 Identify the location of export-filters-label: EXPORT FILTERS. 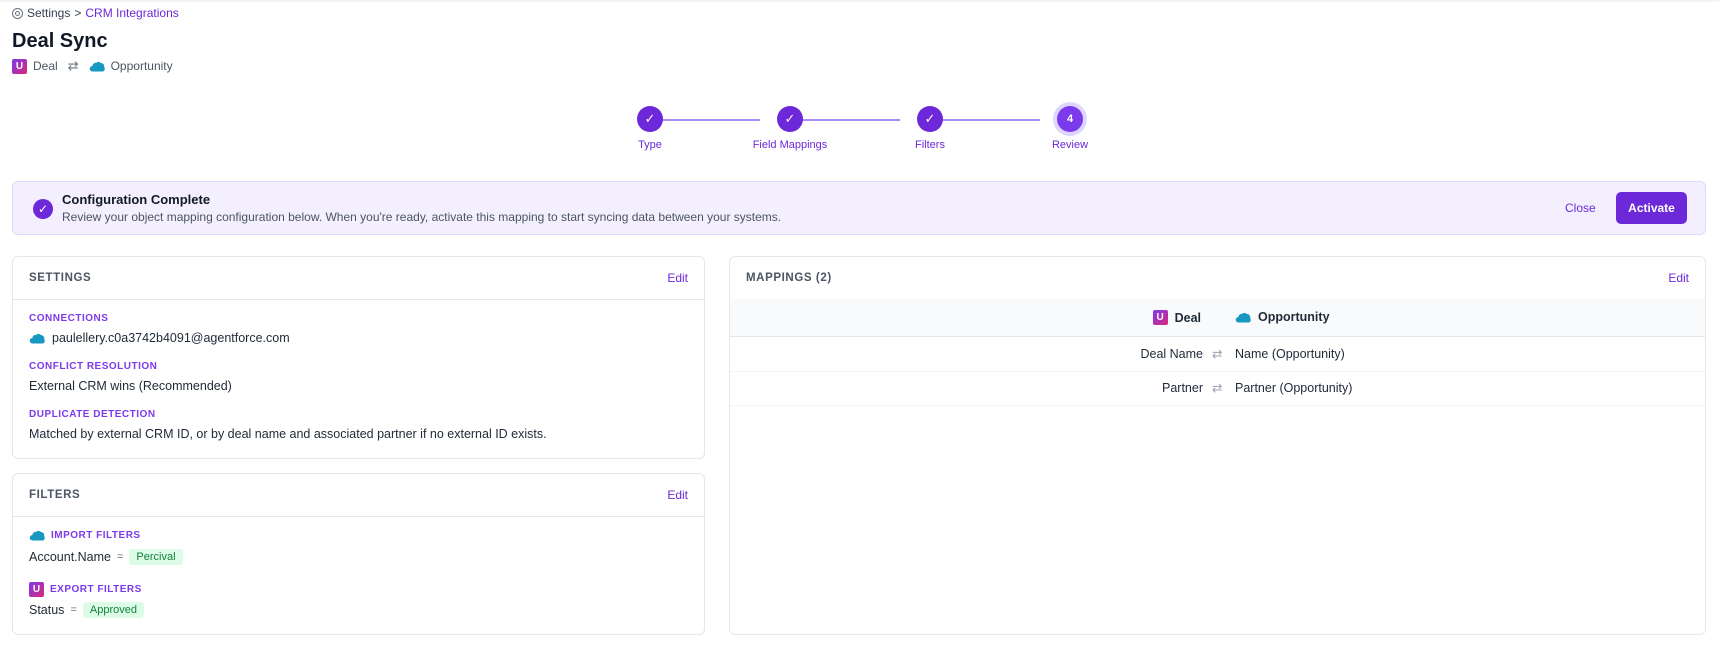
(96, 589).